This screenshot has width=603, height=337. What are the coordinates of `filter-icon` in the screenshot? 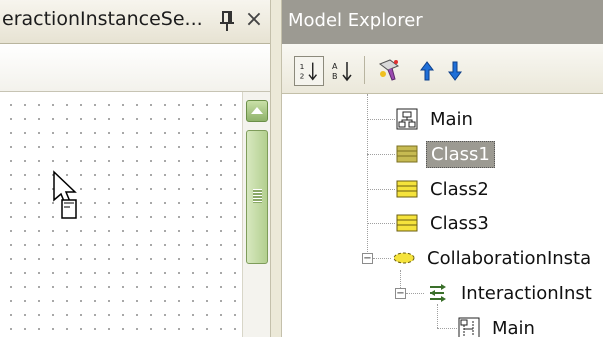 It's located at (389, 71).